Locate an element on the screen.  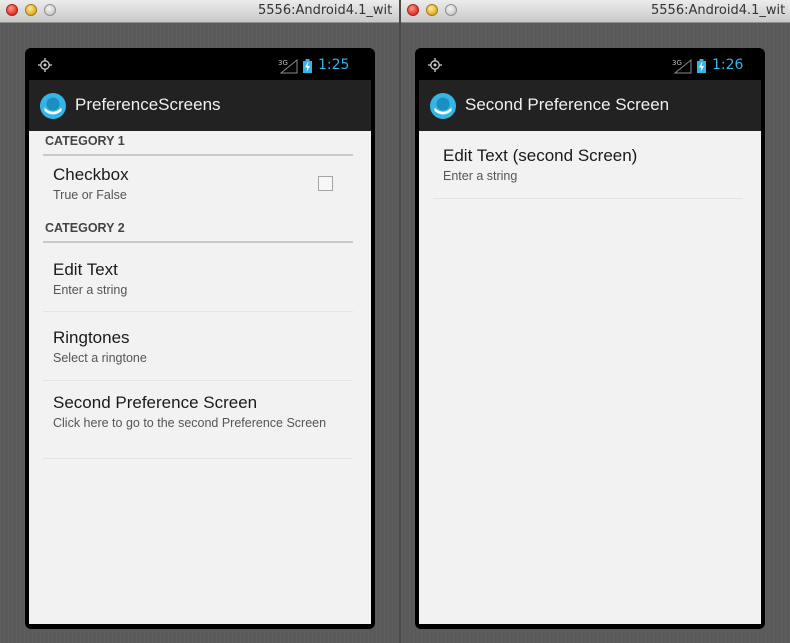
preference-summary: Select a ringtone is located at coordinates (100, 358).